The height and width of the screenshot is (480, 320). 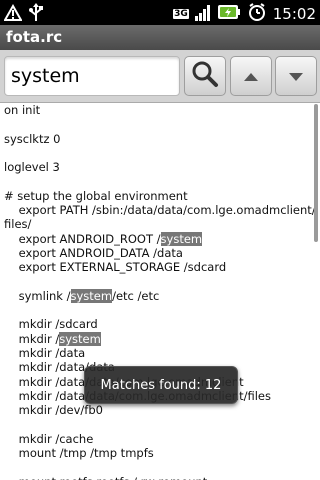 I want to click on matches-toast: Matches found: 12, so click(x=161, y=385).